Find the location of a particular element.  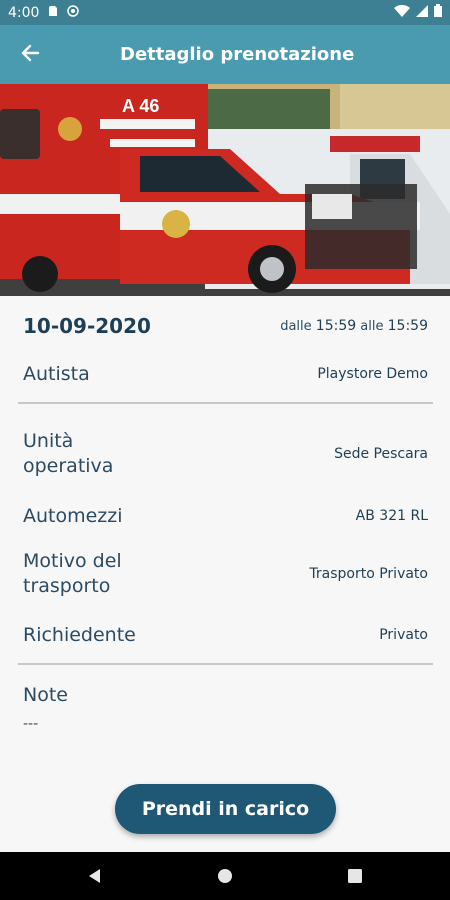

notes-value: --- is located at coordinates (31, 724).